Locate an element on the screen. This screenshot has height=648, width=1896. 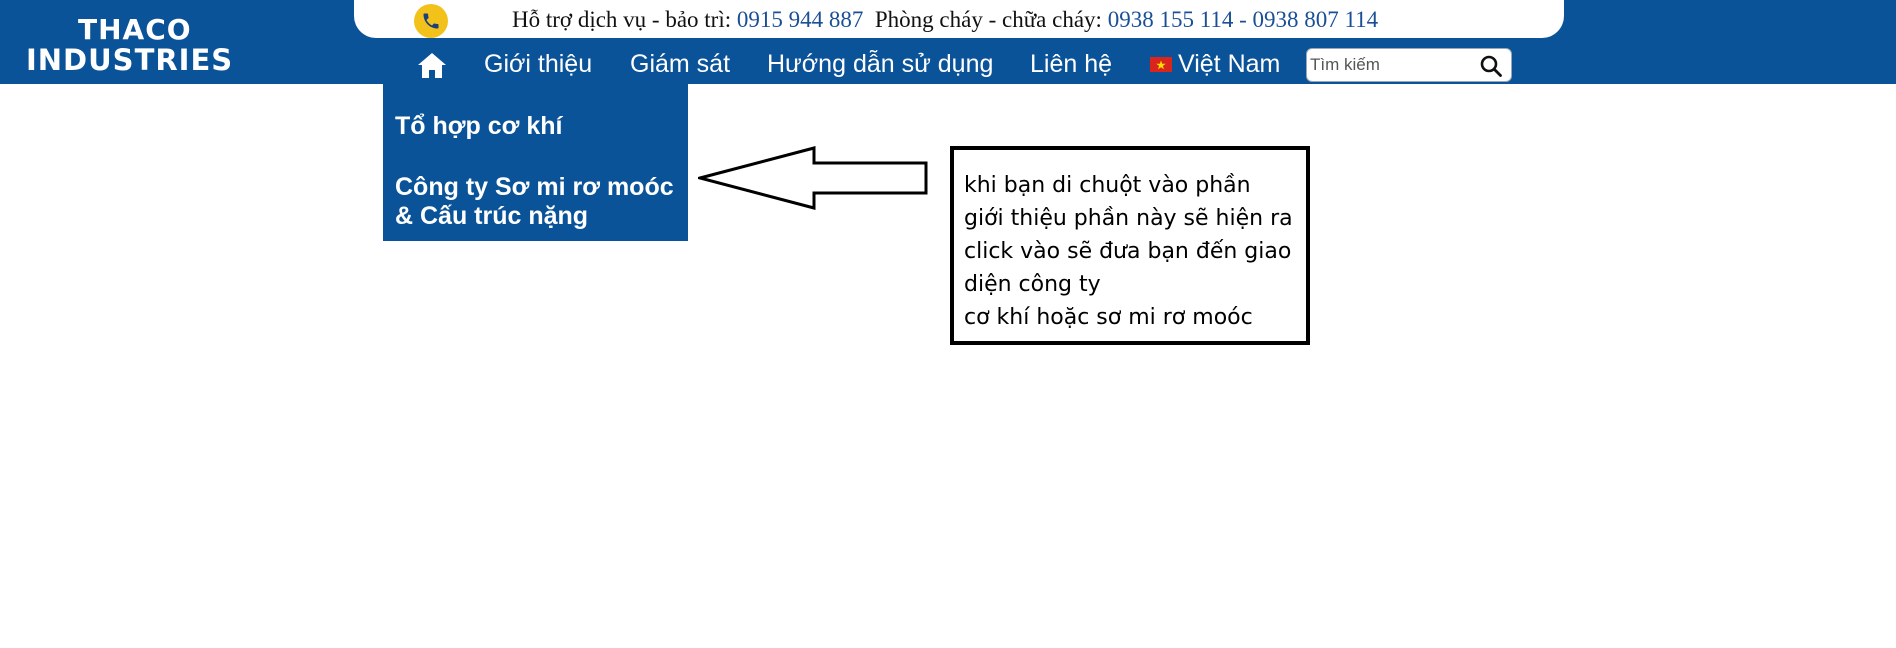
callout-line: khi bạn di chuột vào phần is located at coordinates (1107, 185).